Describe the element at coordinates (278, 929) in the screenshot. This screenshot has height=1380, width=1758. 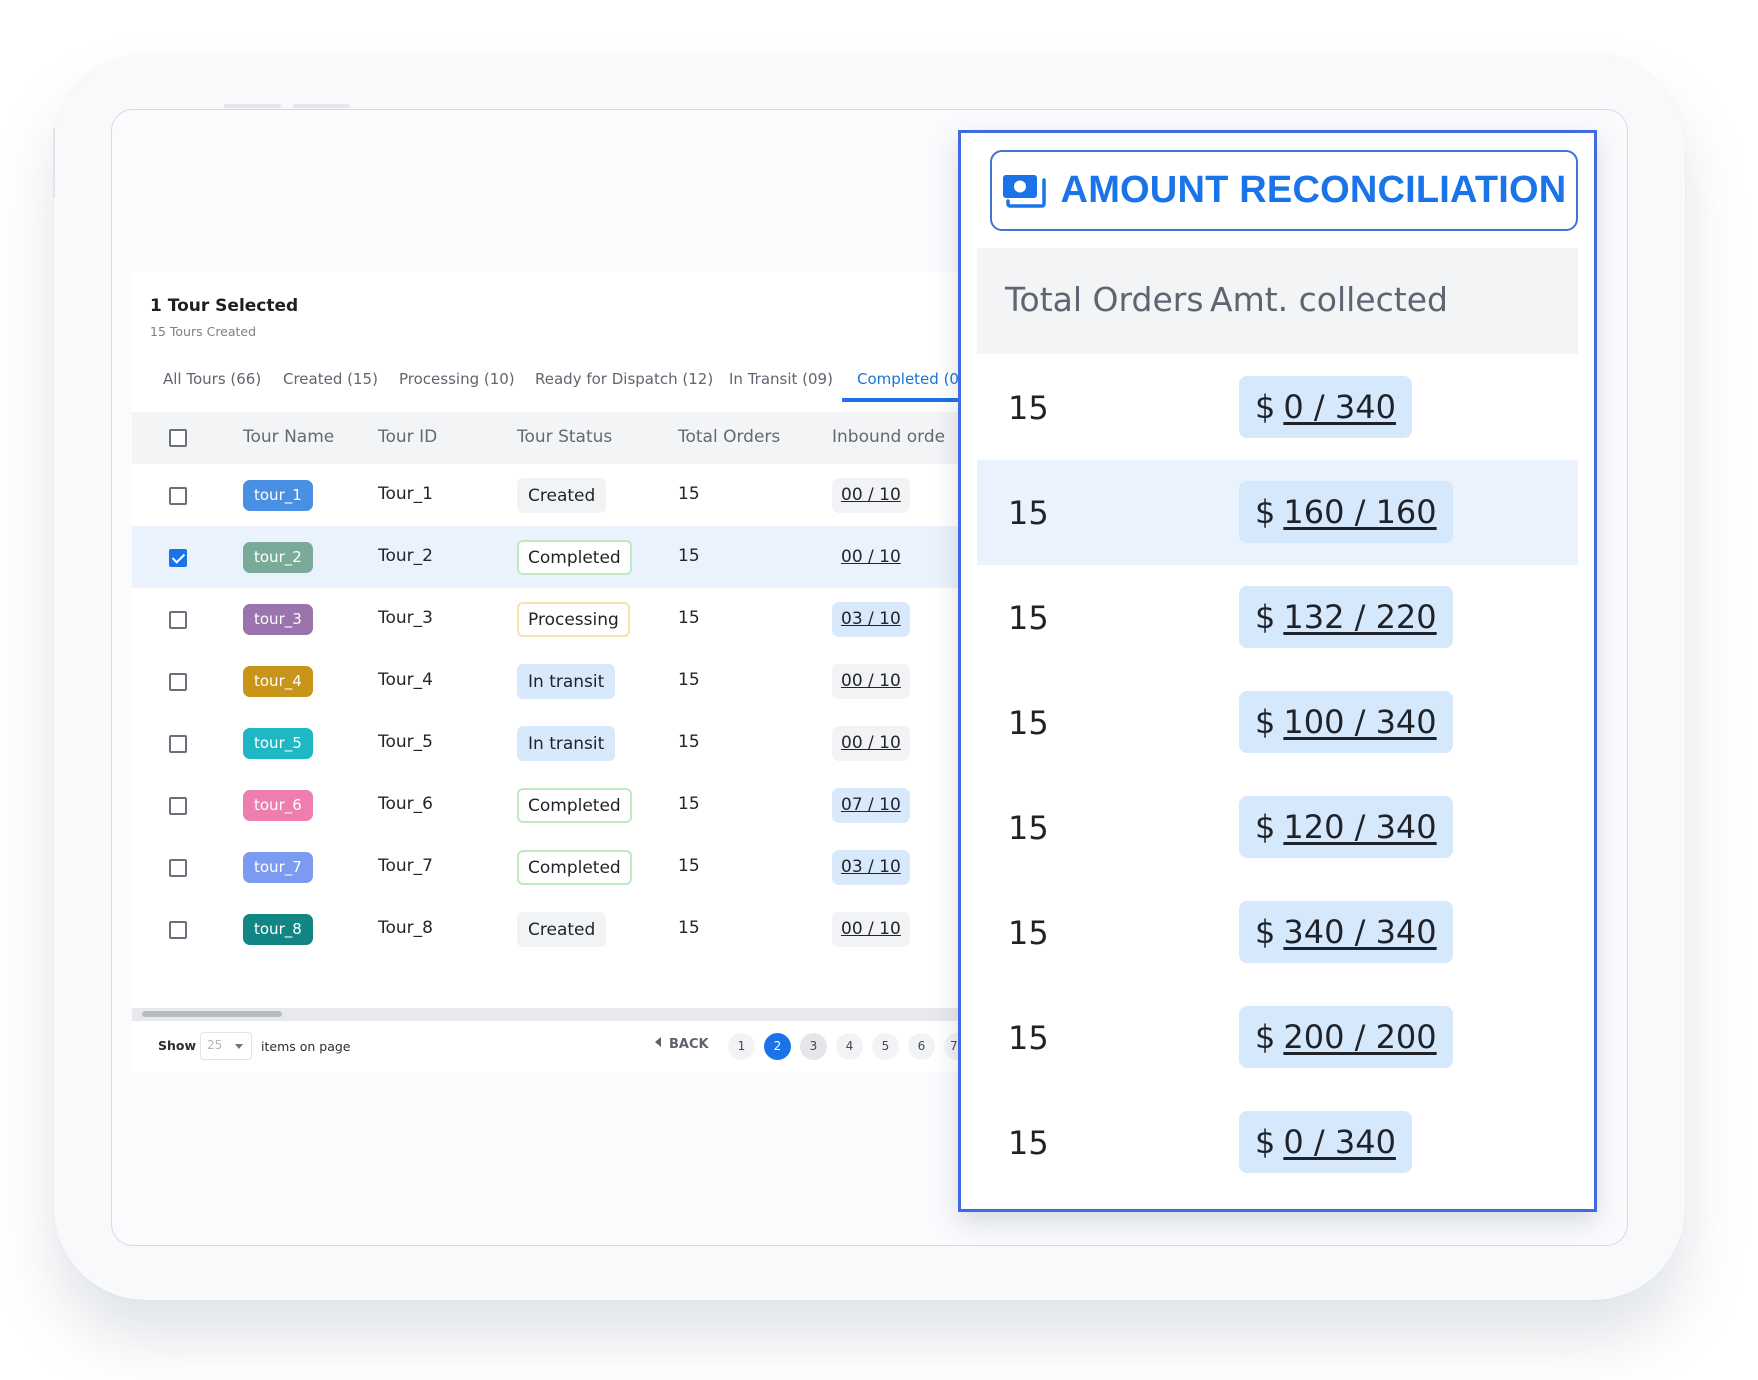
I see `tour-name-chip: tour_8` at that location.